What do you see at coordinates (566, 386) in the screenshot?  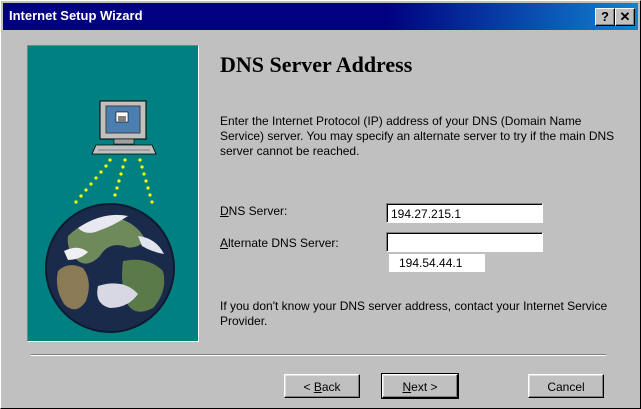 I see `cancel-button: Cancel` at bounding box center [566, 386].